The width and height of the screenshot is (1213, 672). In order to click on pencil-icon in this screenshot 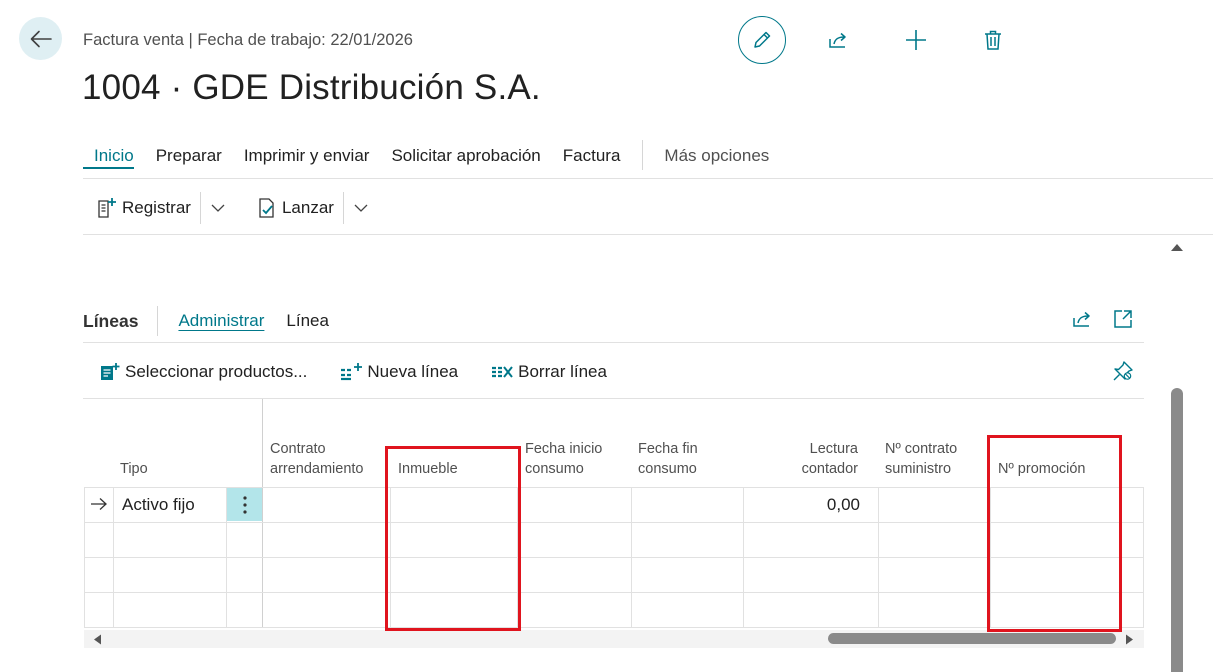, I will do `click(762, 39)`.